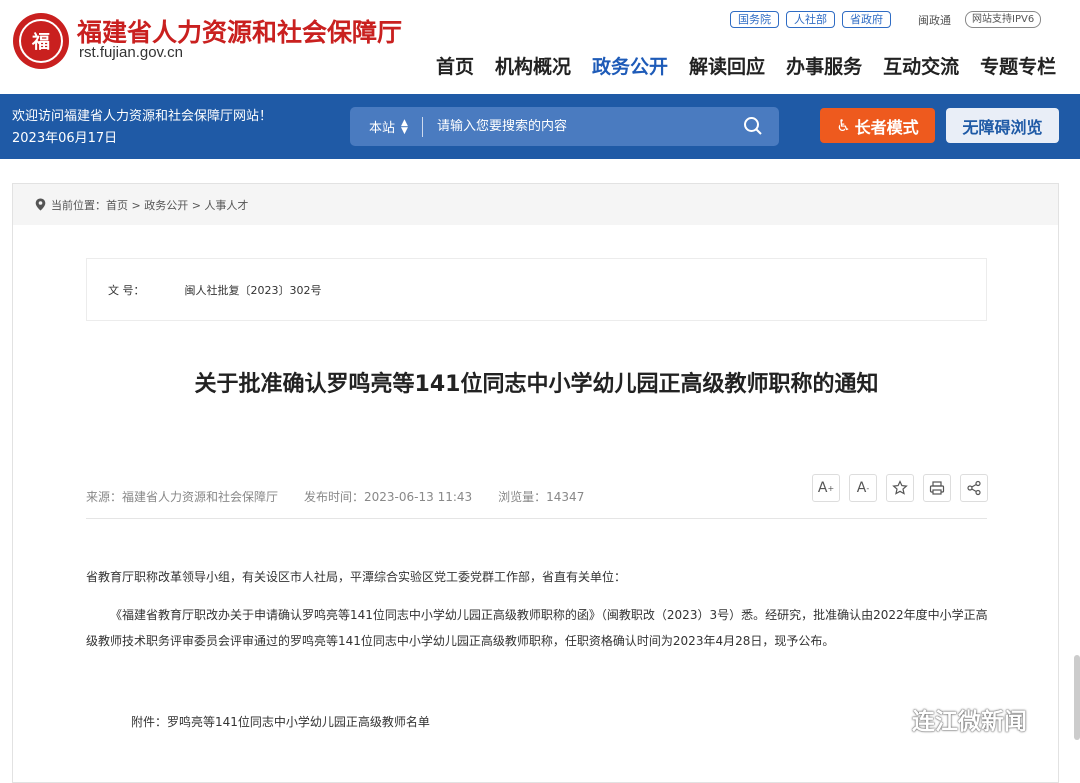 This screenshot has height=783, width=1080. I want to click on nav-interaction: 互动交流, so click(921, 65).